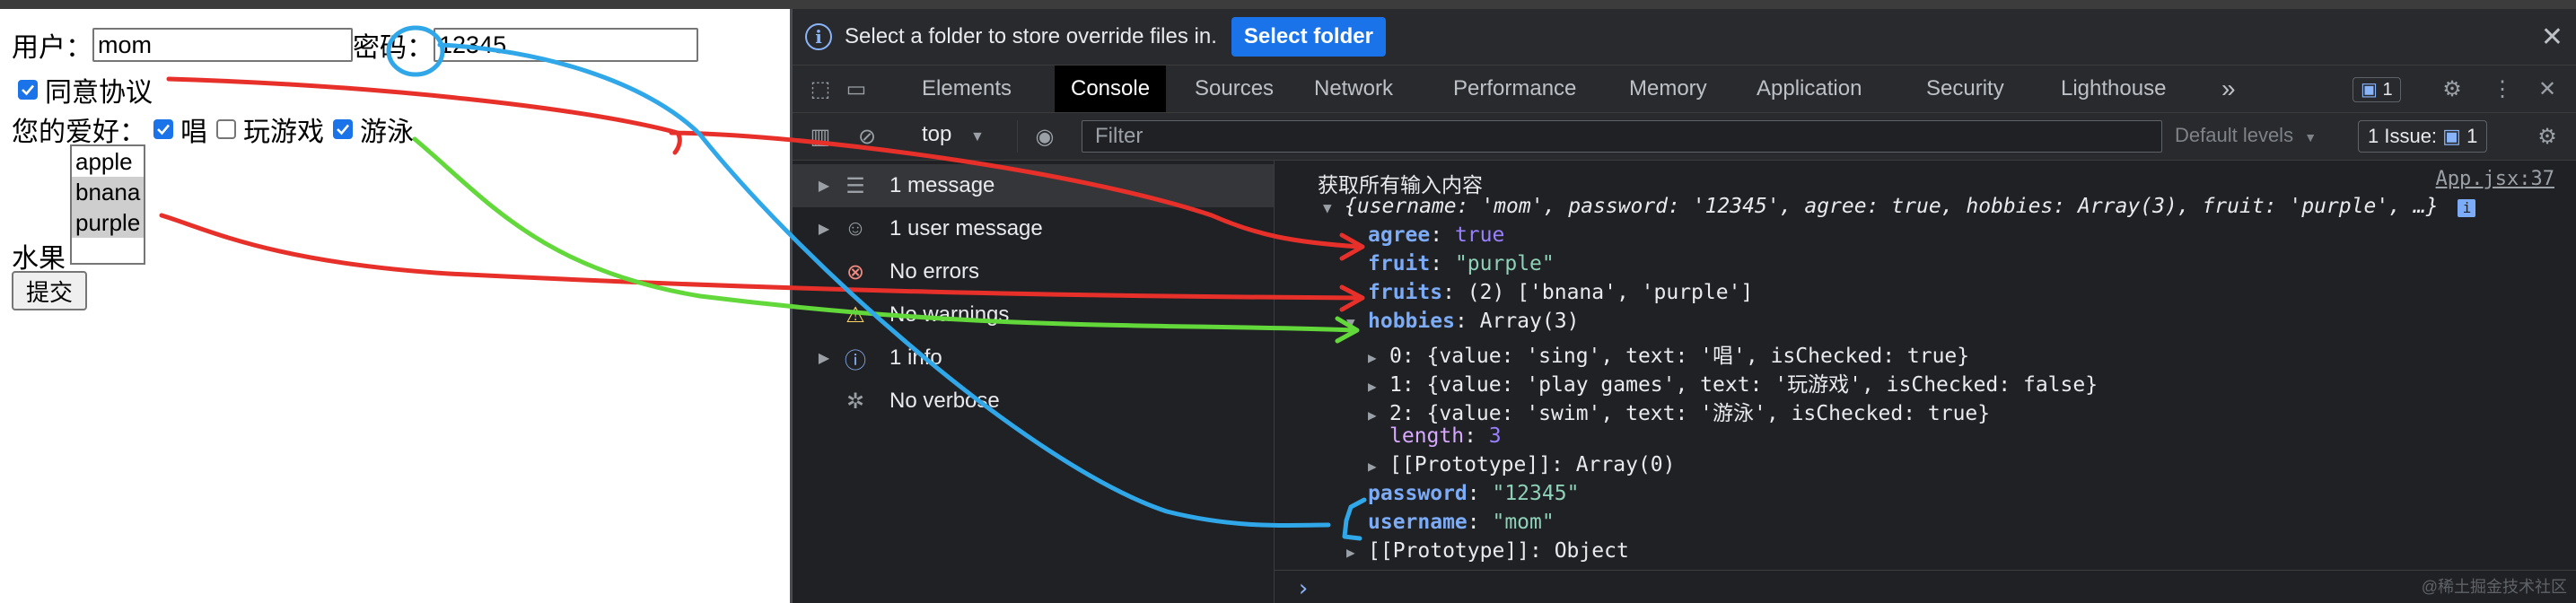 This screenshot has width=2576, height=603. What do you see at coordinates (1445, 436) in the screenshot?
I see `prop-length: length: 3` at bounding box center [1445, 436].